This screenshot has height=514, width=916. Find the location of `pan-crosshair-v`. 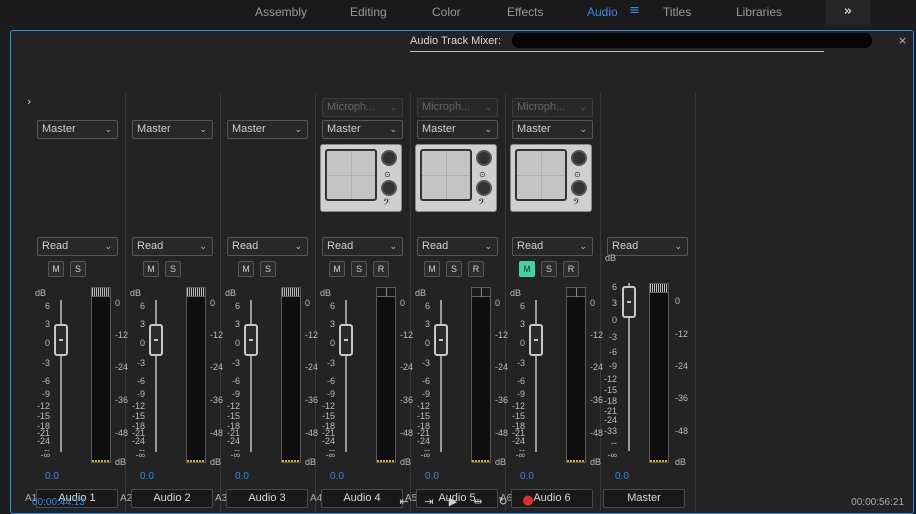

pan-crosshair-v is located at coordinates (351, 175).